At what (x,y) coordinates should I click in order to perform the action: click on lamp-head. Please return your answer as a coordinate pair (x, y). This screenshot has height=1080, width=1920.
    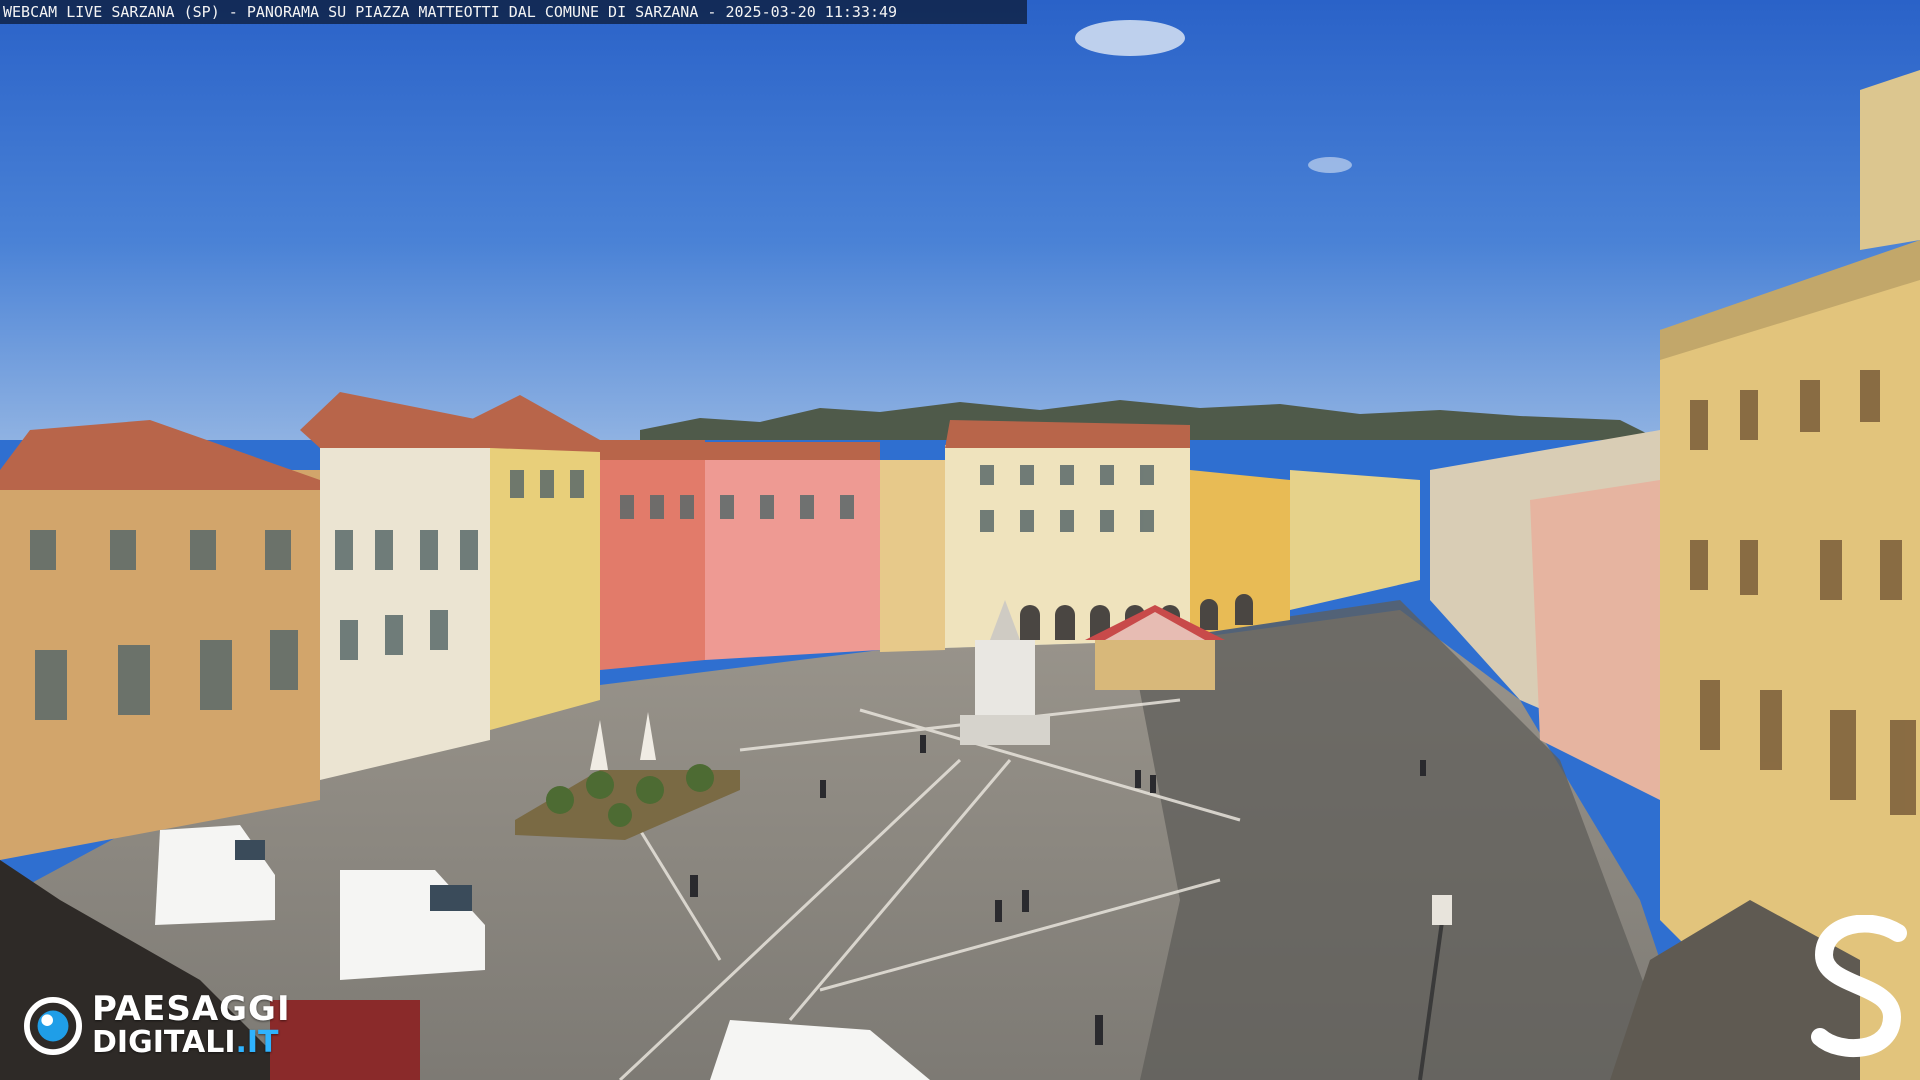
    Looking at the image, I should click on (1442, 910).